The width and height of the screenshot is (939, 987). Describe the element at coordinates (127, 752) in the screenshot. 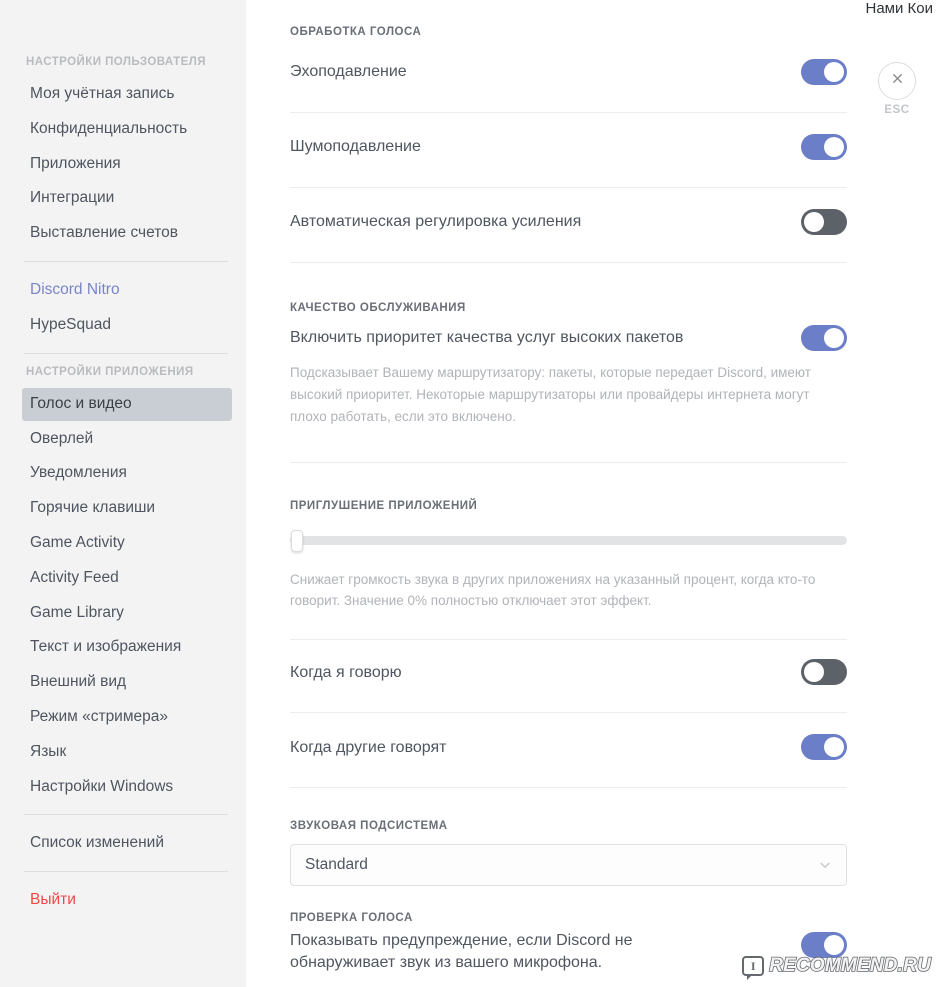

I see `sidebar-item-language: Язык` at that location.